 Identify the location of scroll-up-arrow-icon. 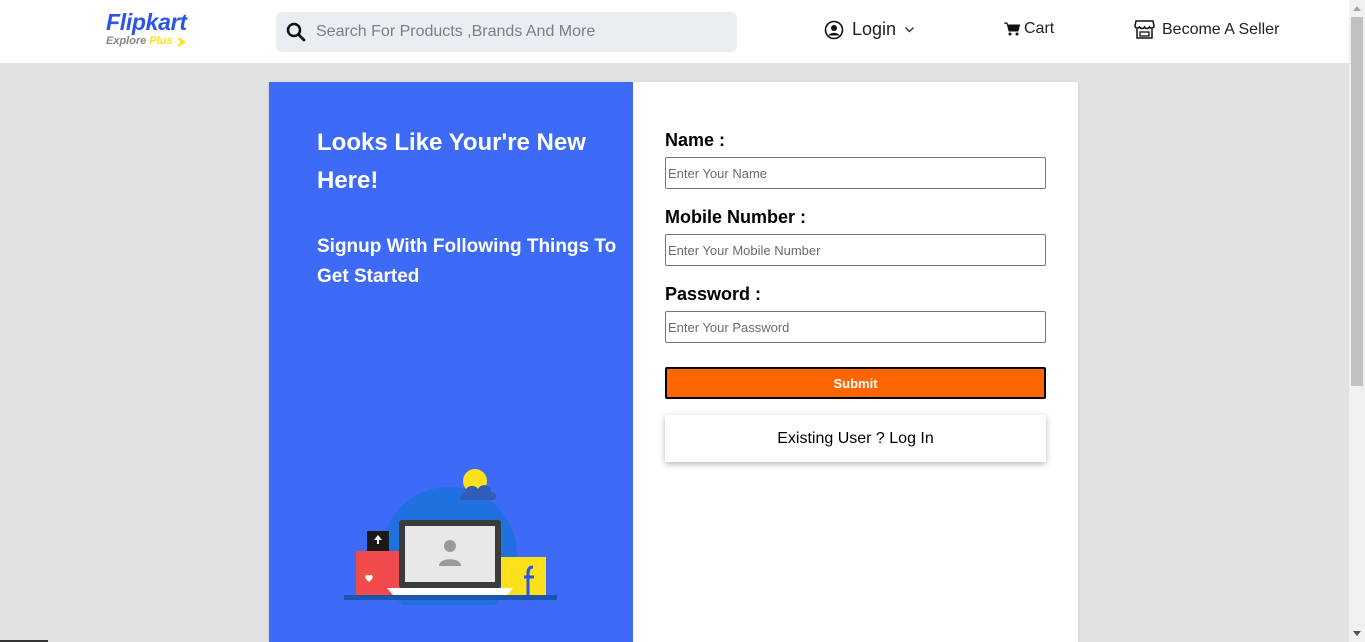
(1357, 8).